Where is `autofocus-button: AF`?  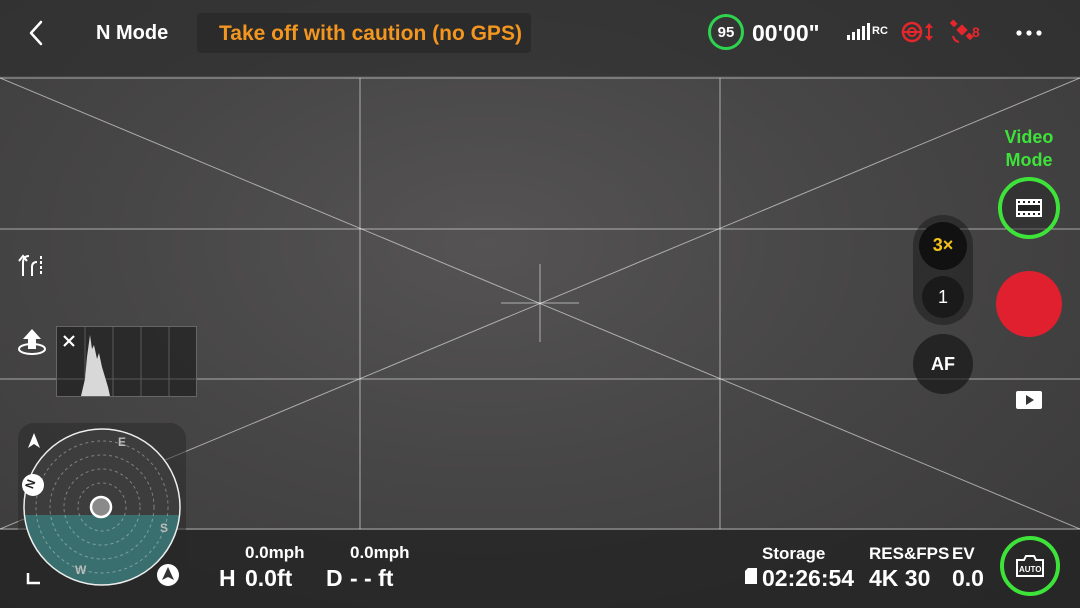 autofocus-button: AF is located at coordinates (943, 364).